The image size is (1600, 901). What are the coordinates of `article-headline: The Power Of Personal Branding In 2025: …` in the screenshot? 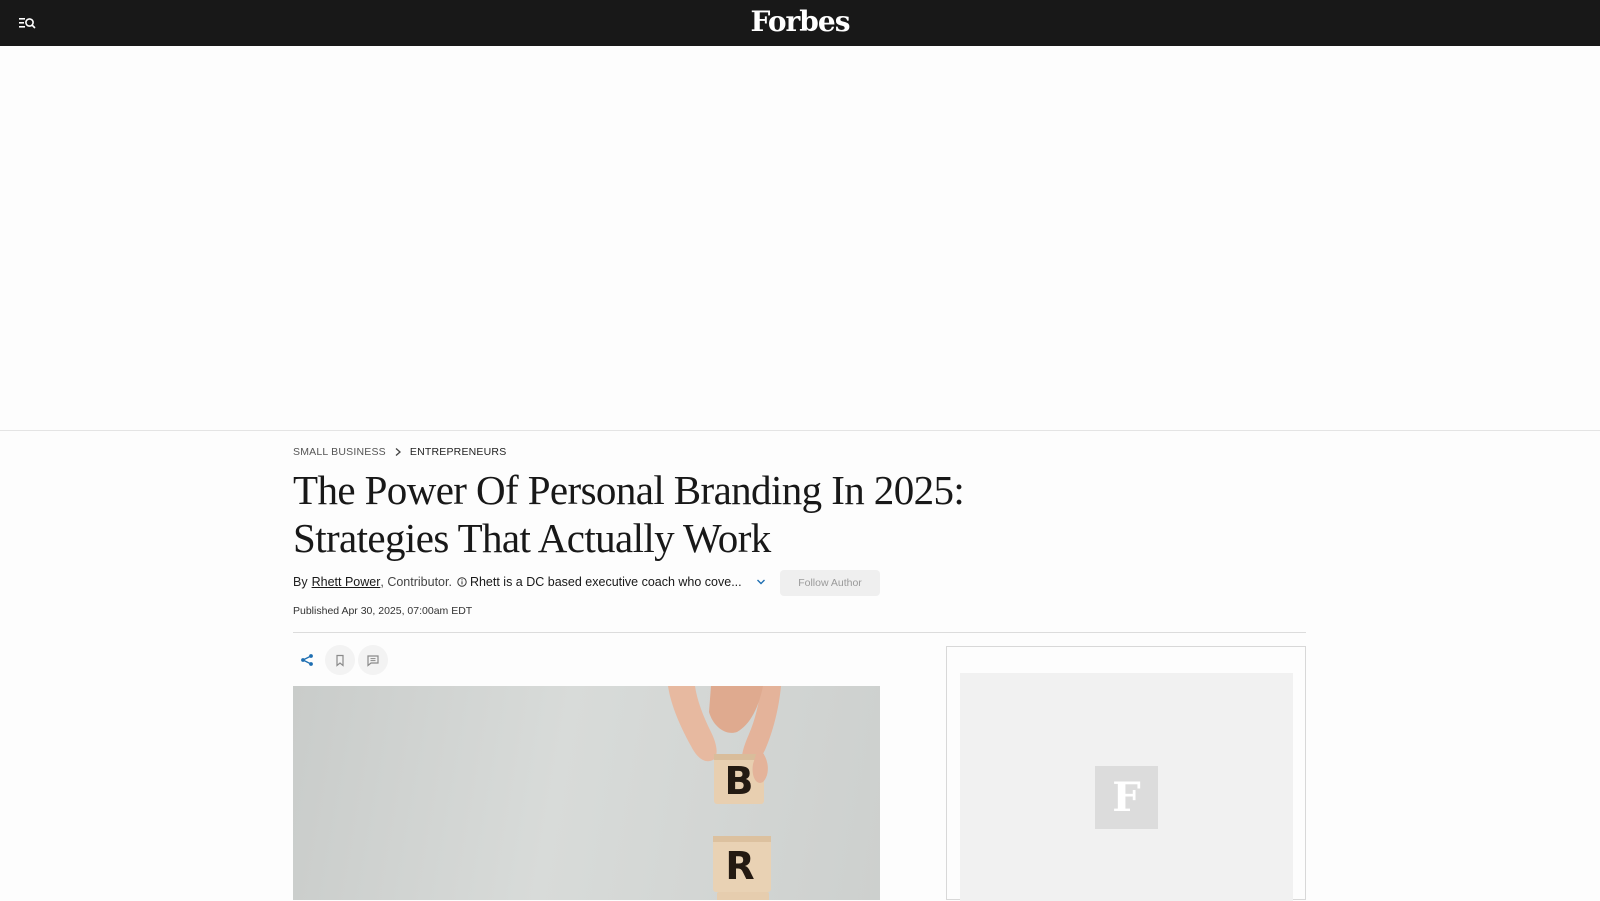 It's located at (629, 514).